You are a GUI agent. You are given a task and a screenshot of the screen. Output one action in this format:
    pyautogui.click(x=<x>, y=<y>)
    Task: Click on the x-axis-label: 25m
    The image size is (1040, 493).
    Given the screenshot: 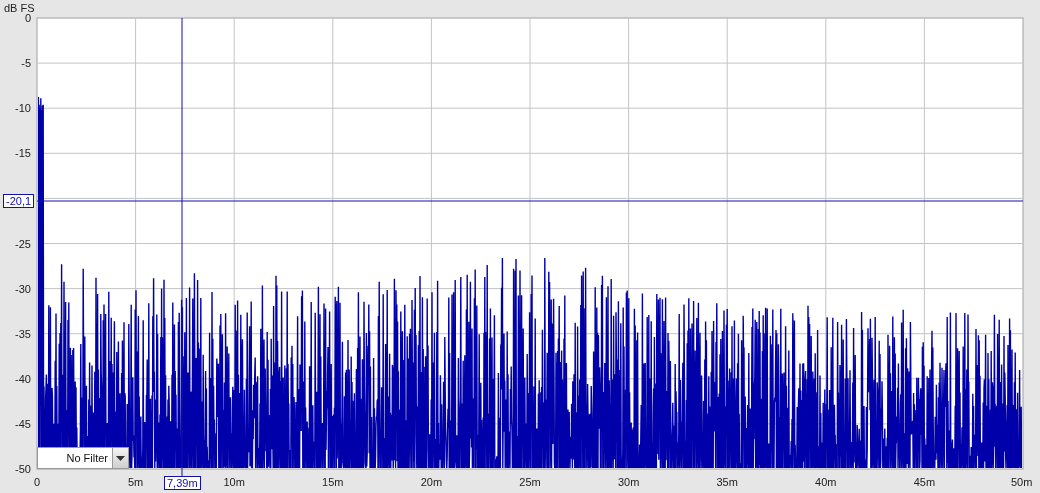 What is the action you would take?
    pyautogui.click(x=530, y=482)
    